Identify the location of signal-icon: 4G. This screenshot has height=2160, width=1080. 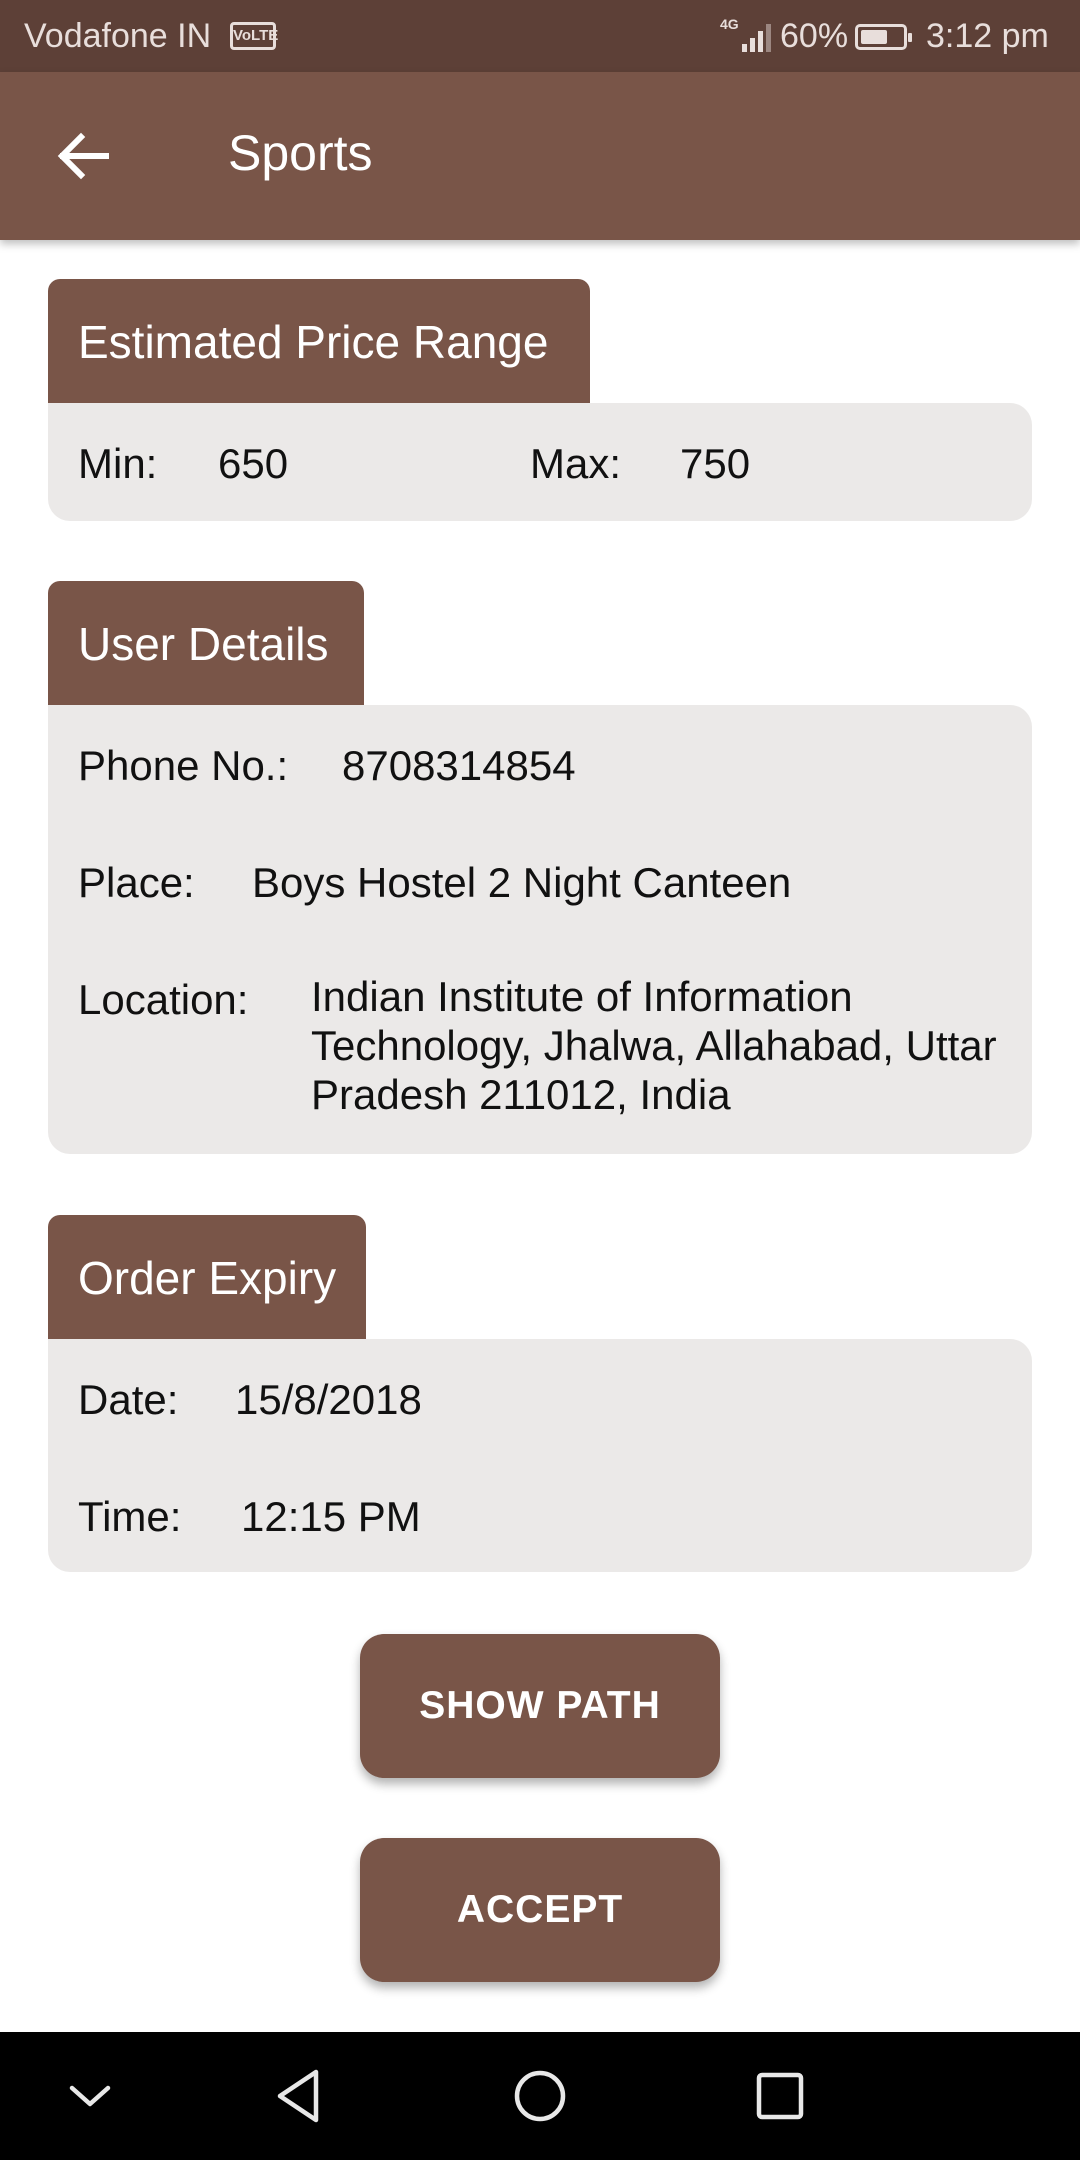
(747, 35).